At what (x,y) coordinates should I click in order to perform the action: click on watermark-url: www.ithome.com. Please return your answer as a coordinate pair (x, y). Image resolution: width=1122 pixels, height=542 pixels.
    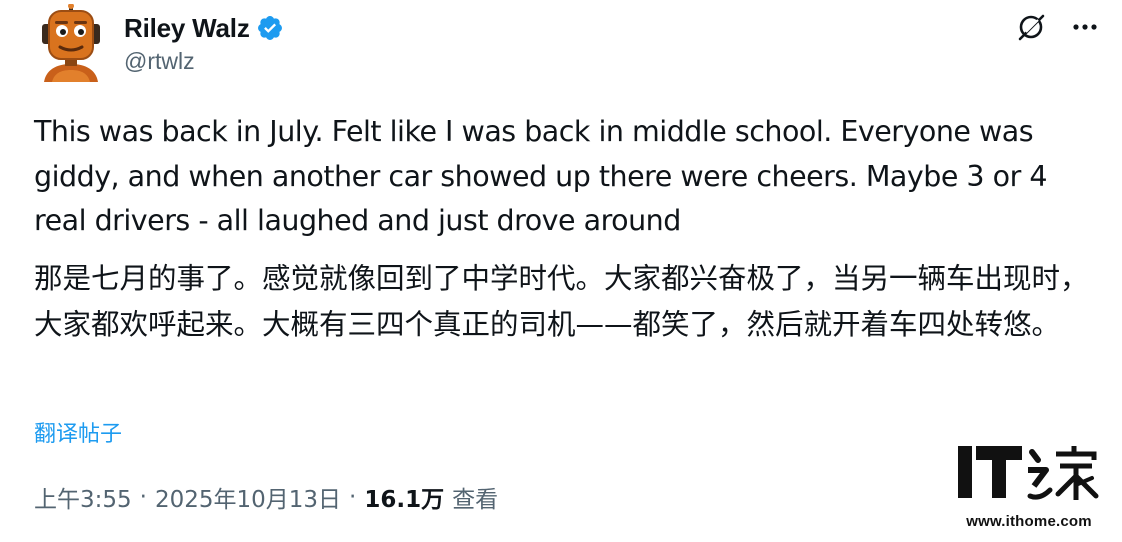
    Looking at the image, I should click on (1029, 521).